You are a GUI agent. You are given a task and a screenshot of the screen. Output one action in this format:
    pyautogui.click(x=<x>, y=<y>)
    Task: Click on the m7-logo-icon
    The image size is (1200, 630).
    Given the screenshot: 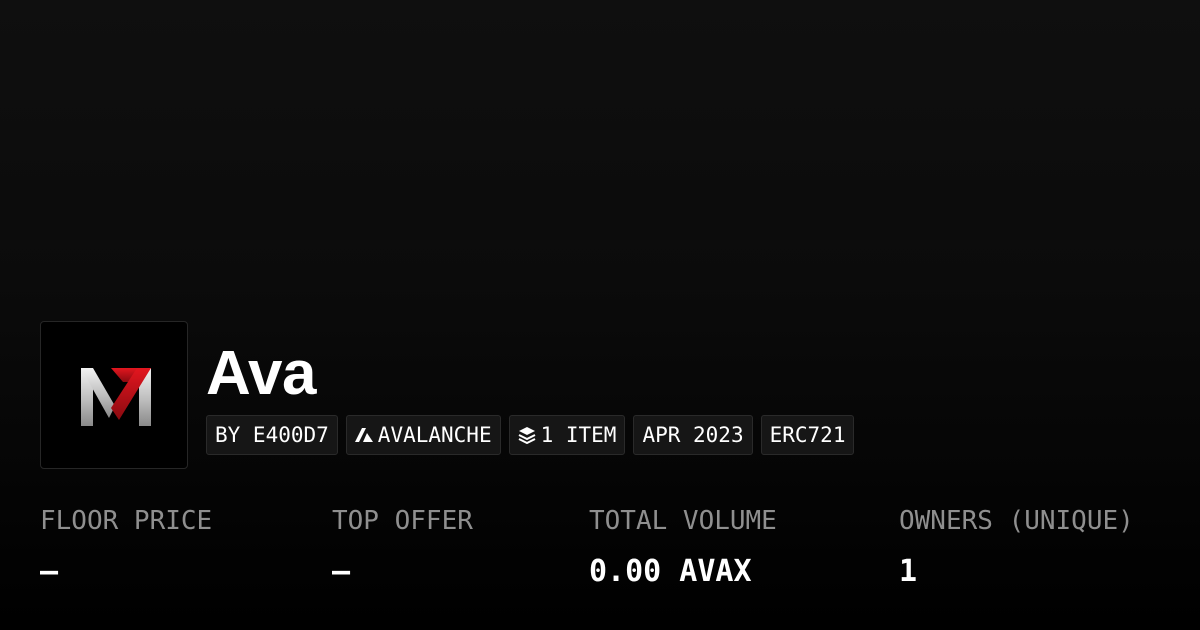 What is the action you would take?
    pyautogui.click(x=116, y=397)
    